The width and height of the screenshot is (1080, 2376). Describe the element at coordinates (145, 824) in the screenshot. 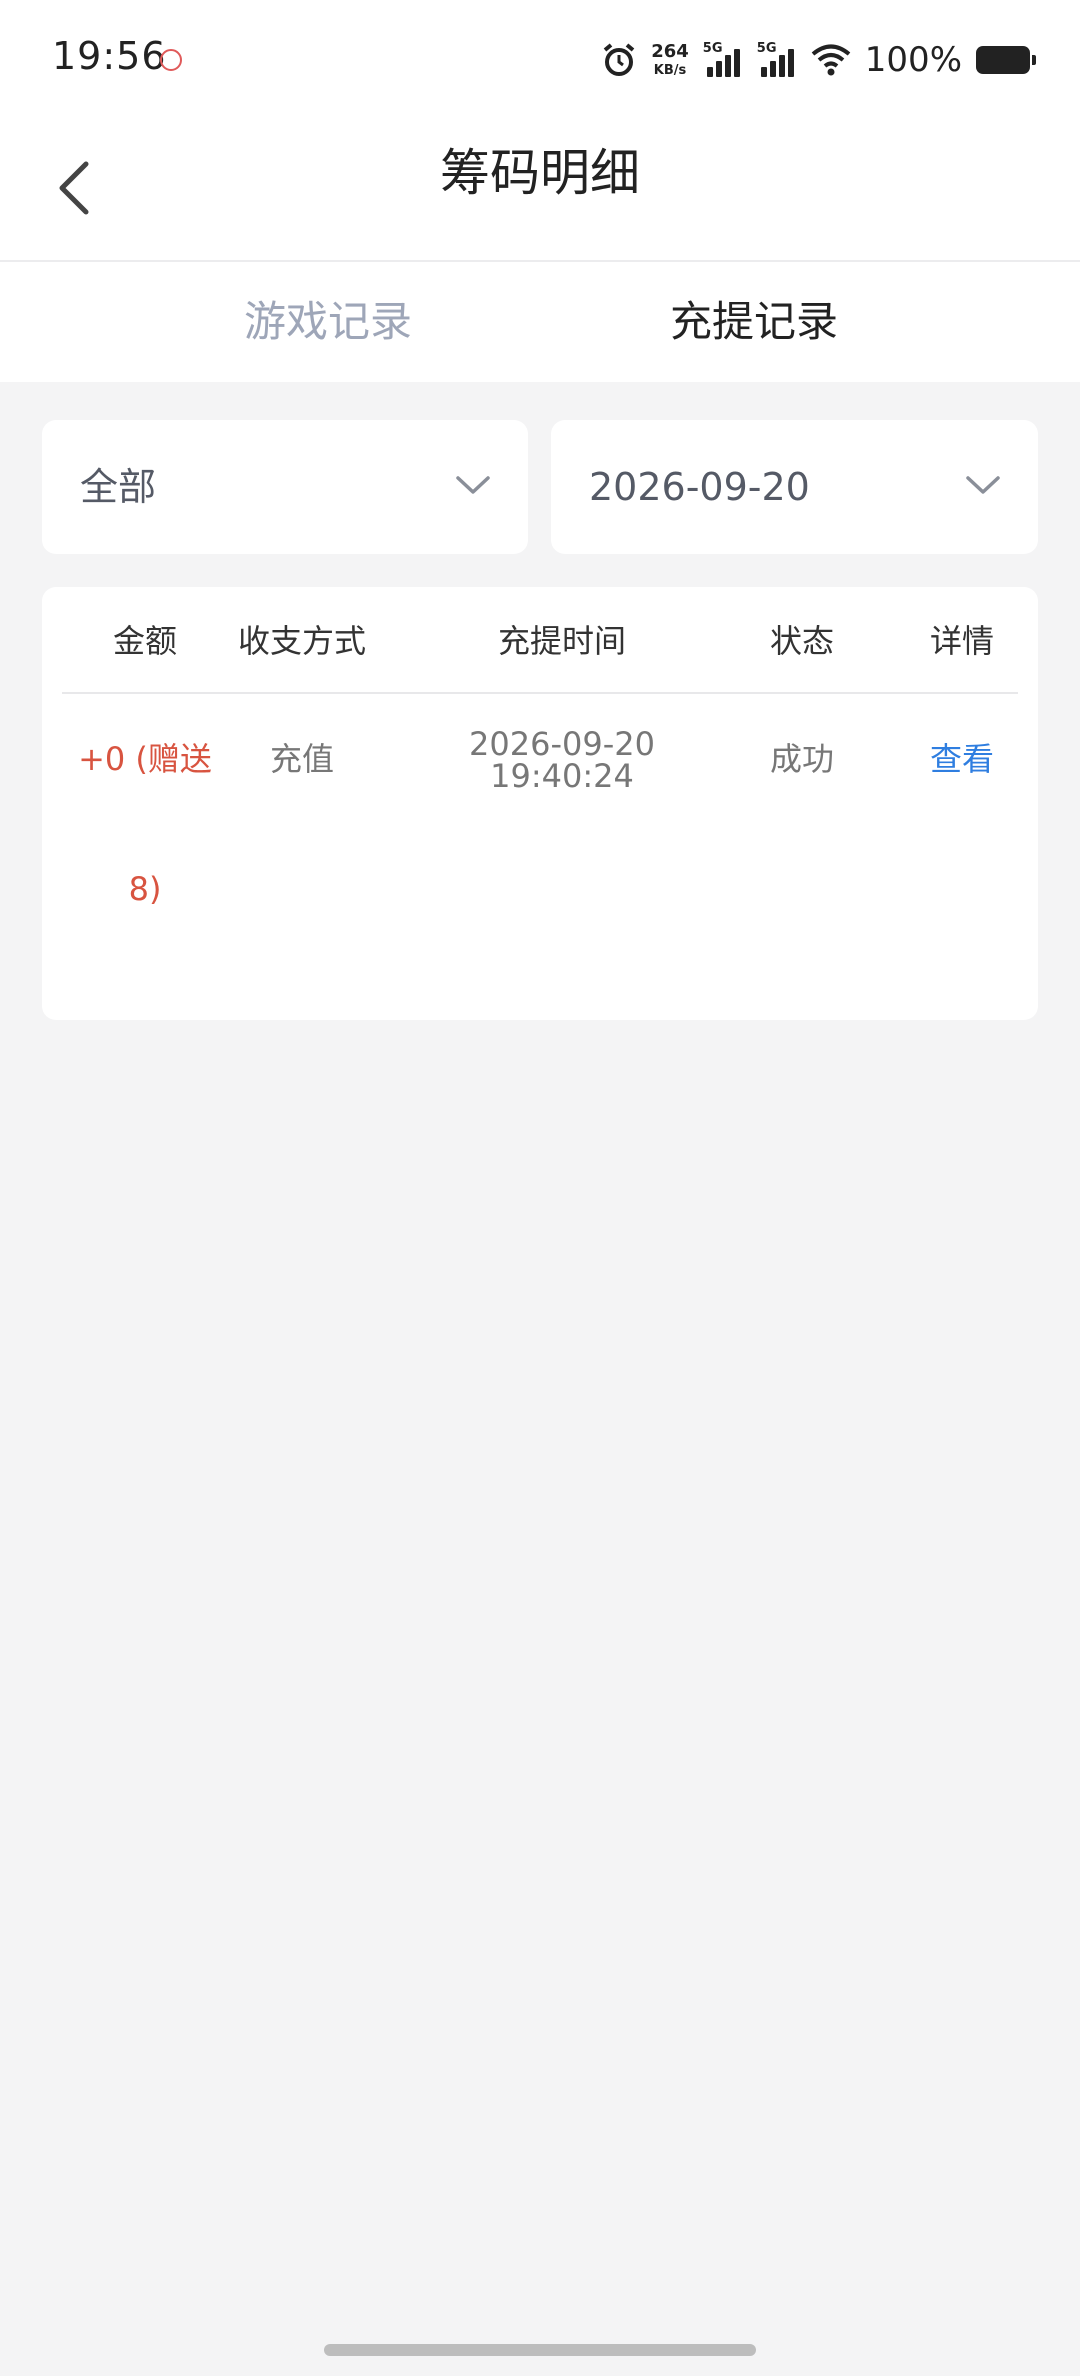

I see `row-amount: +0 (赠送8)` at that location.